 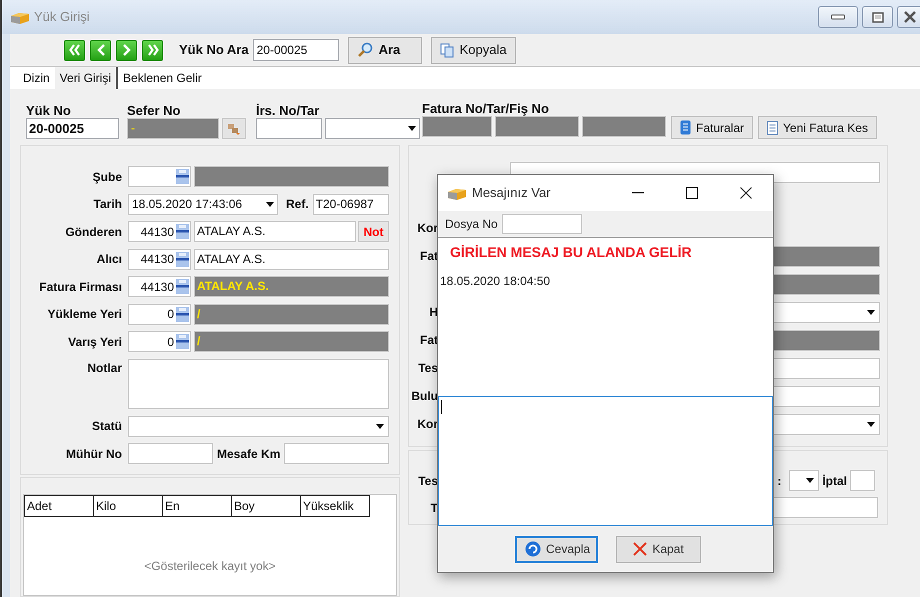 I want to click on last-page-button, so click(x=152, y=50).